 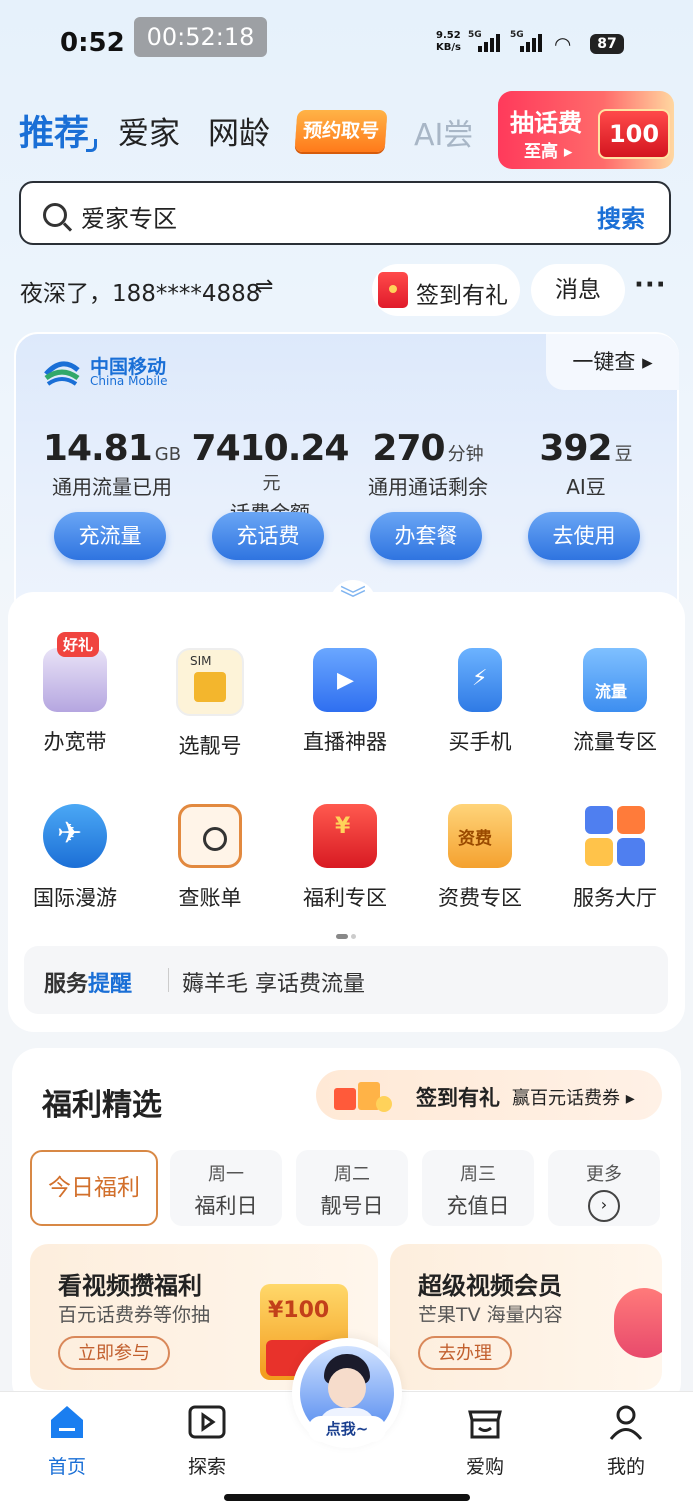 What do you see at coordinates (345, 213) in the screenshot?
I see `search-bar: 爱家专区 搜索` at bounding box center [345, 213].